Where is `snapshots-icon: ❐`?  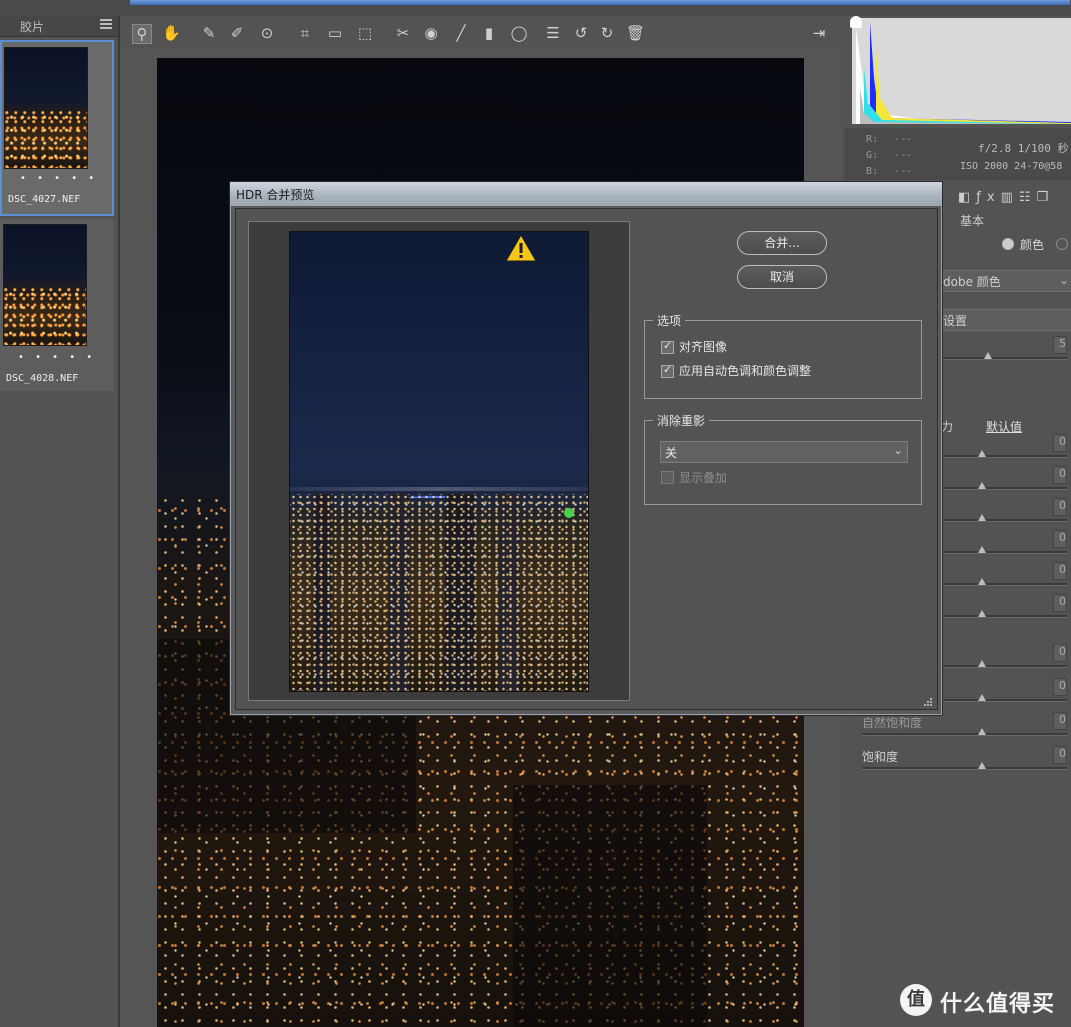 snapshots-icon: ❐ is located at coordinates (1046, 197).